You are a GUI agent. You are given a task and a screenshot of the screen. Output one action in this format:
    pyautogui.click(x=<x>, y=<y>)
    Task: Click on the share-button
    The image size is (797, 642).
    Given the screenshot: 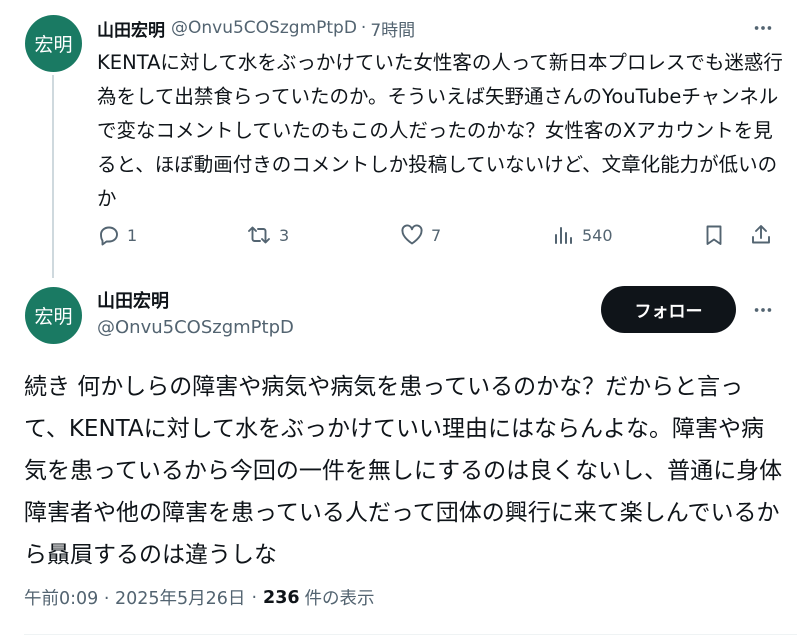 What is the action you would take?
    pyautogui.click(x=761, y=235)
    